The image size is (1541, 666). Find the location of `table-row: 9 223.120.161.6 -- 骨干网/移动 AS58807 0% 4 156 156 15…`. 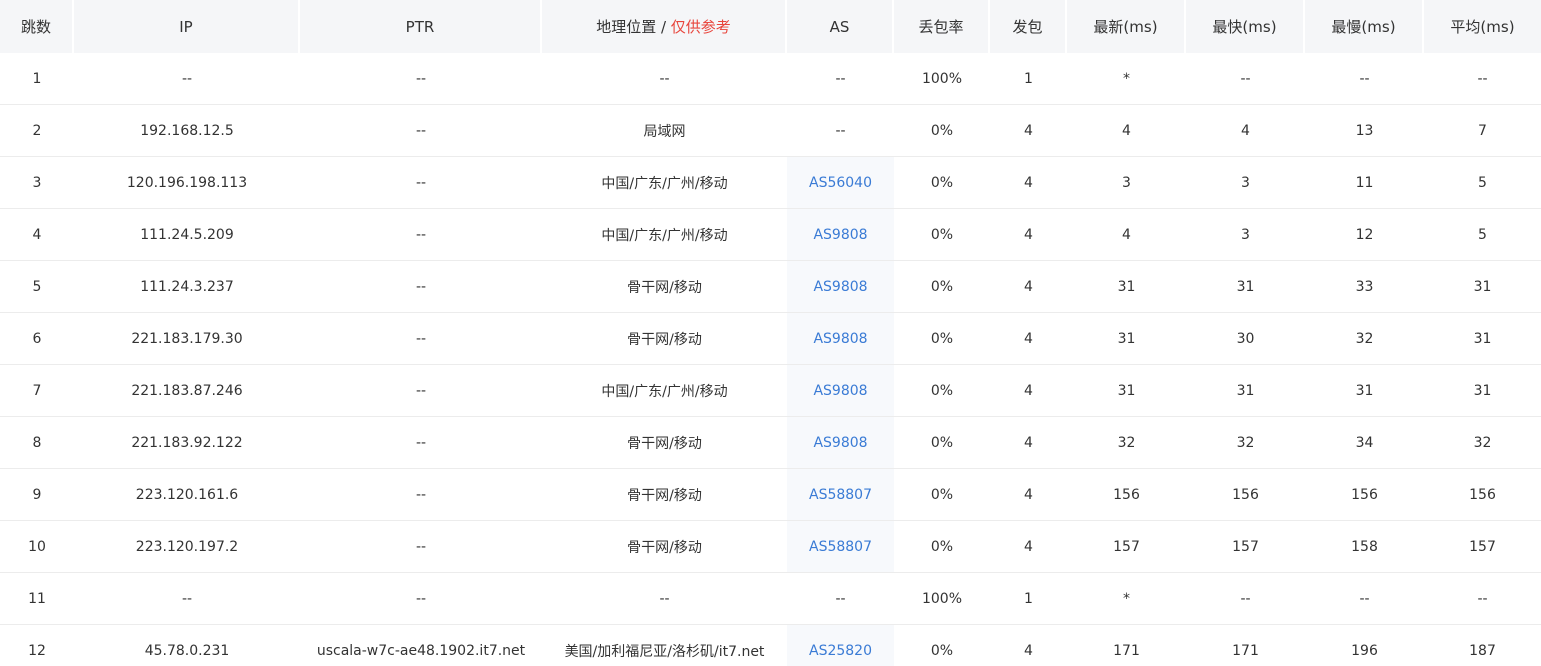

table-row: 9 223.120.161.6 -- 骨干网/移动 AS58807 0% 4 156 156 15… is located at coordinates (770, 495).